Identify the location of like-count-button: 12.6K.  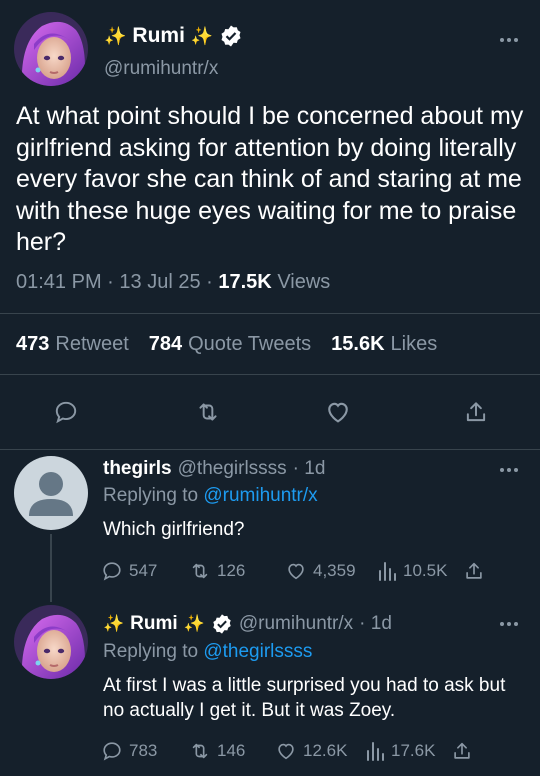
(320, 751).